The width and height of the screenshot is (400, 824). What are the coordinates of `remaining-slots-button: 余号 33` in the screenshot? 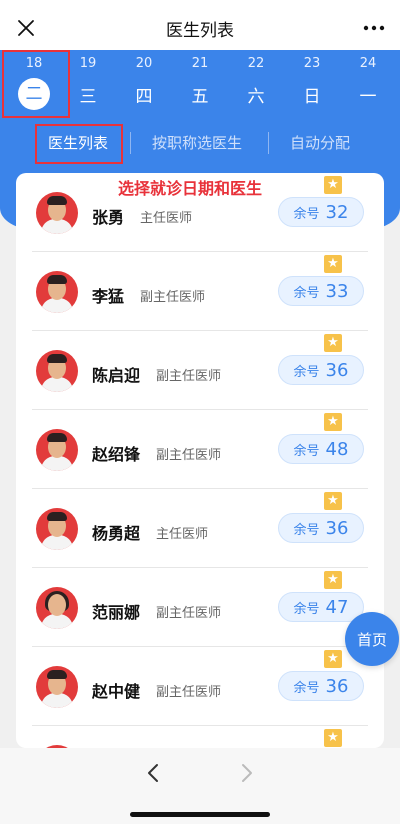 It's located at (321, 291).